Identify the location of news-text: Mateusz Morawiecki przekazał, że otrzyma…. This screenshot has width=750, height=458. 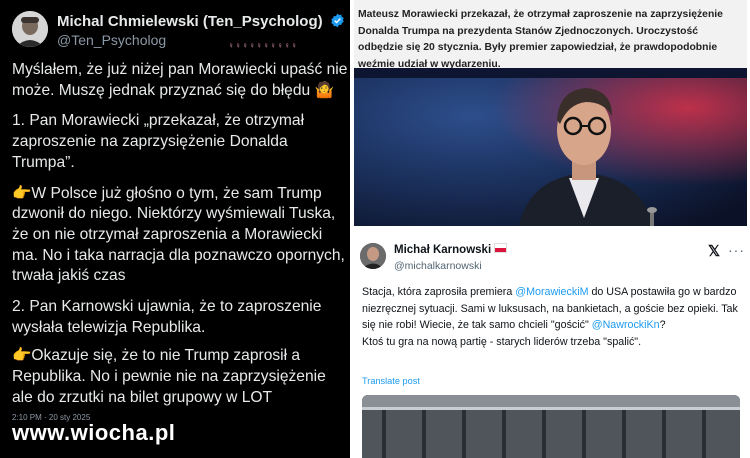
(550, 34).